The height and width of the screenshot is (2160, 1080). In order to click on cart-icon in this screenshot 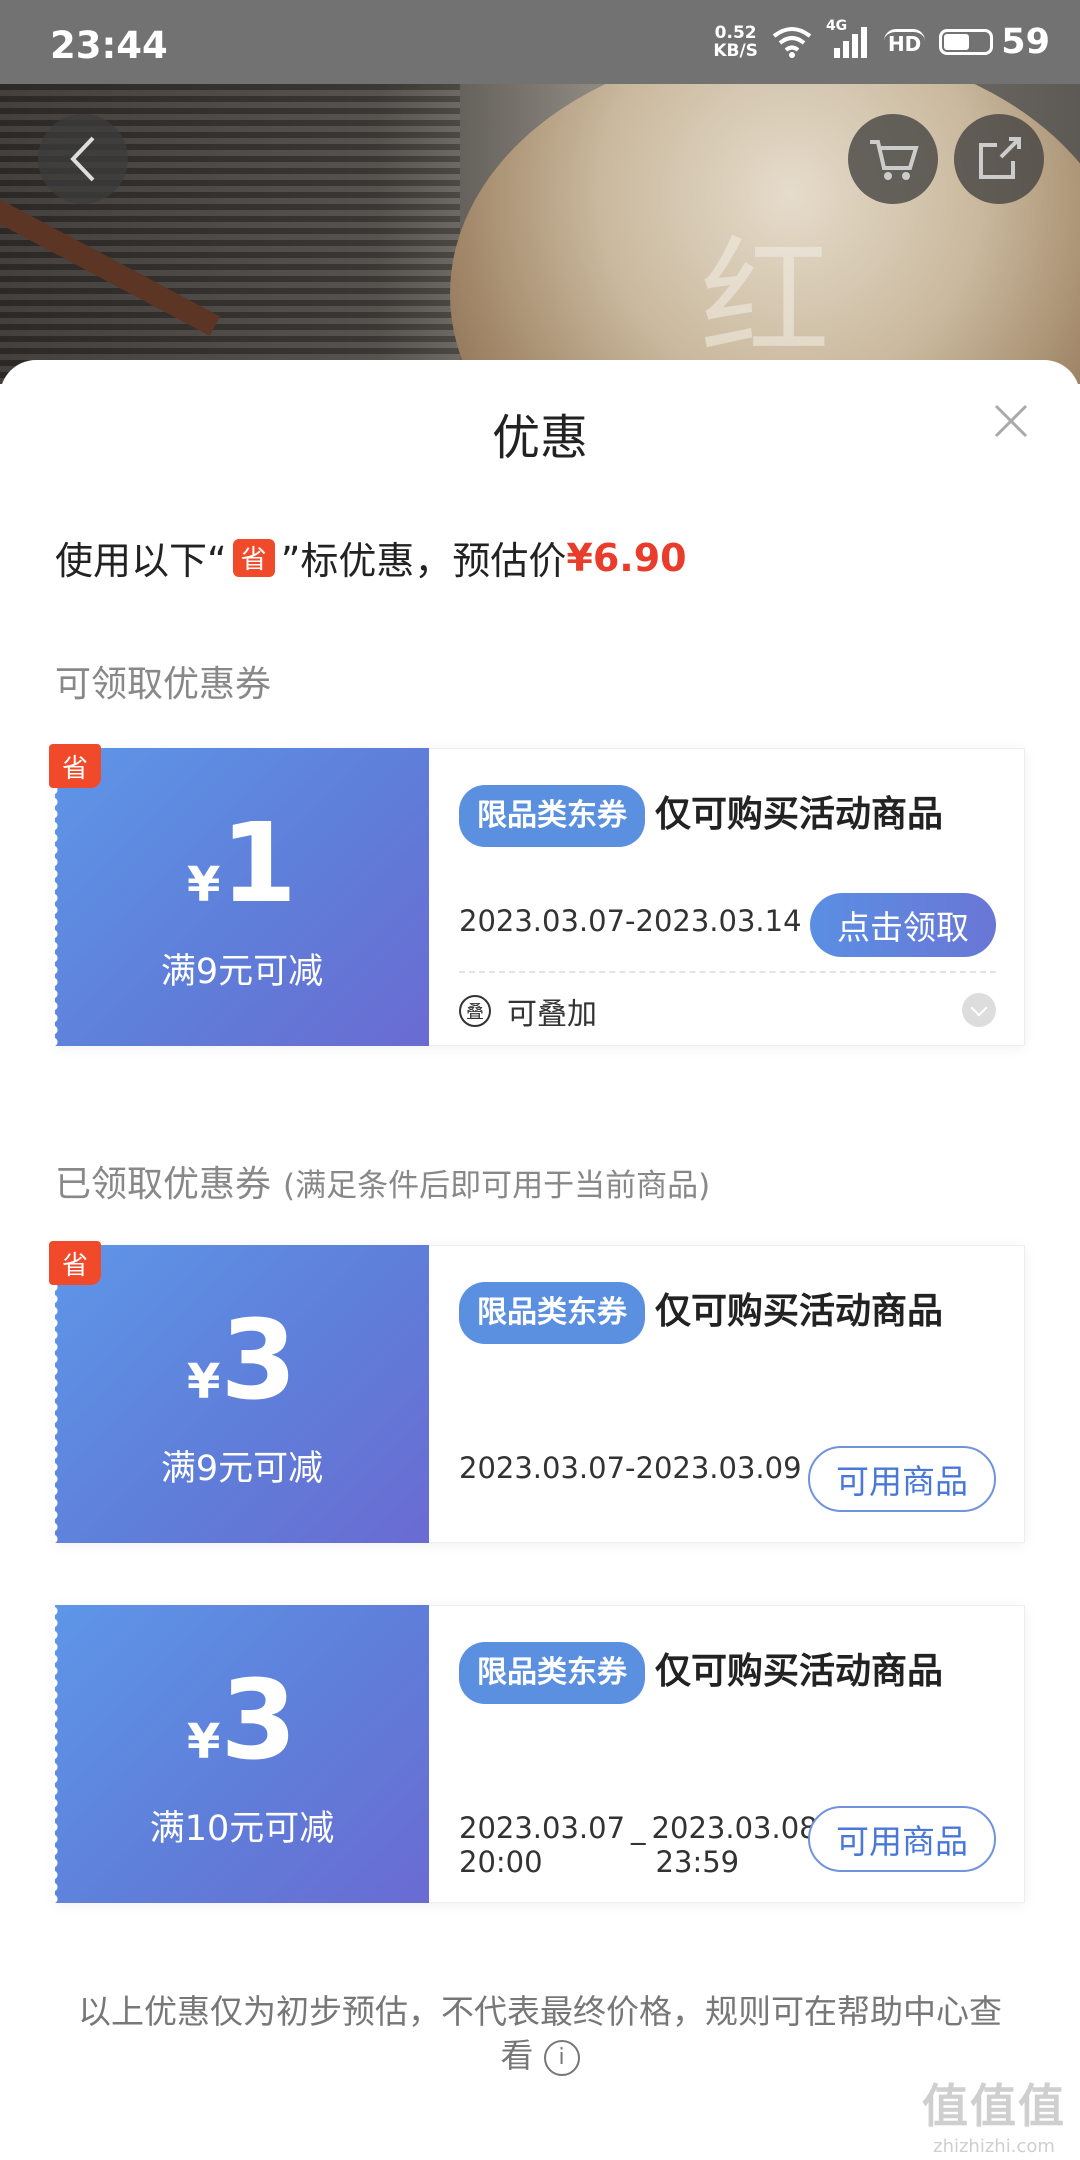, I will do `click(894, 160)`.